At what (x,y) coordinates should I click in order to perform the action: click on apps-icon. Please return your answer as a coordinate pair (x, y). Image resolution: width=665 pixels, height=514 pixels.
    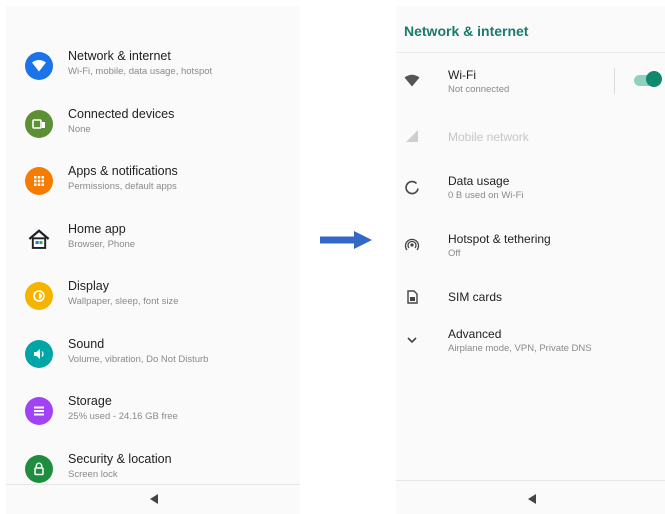
    Looking at the image, I should click on (39, 181).